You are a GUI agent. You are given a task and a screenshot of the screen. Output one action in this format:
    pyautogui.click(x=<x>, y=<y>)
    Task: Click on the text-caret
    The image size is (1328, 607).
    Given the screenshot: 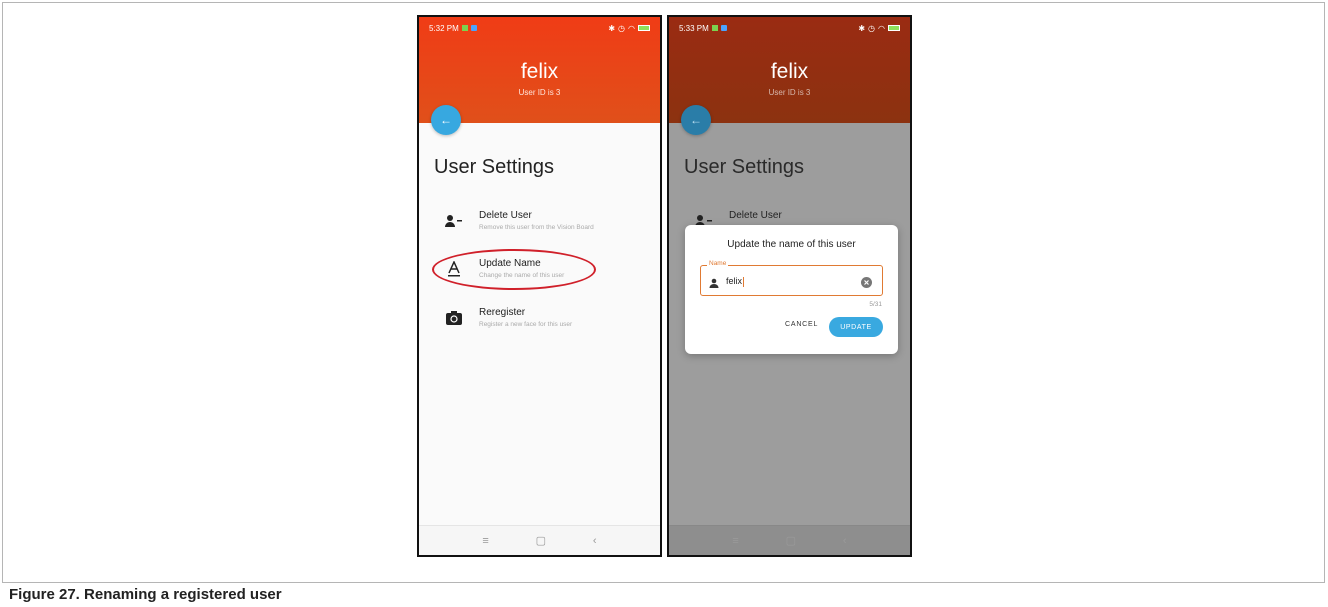 What is the action you would take?
    pyautogui.click(x=744, y=281)
    